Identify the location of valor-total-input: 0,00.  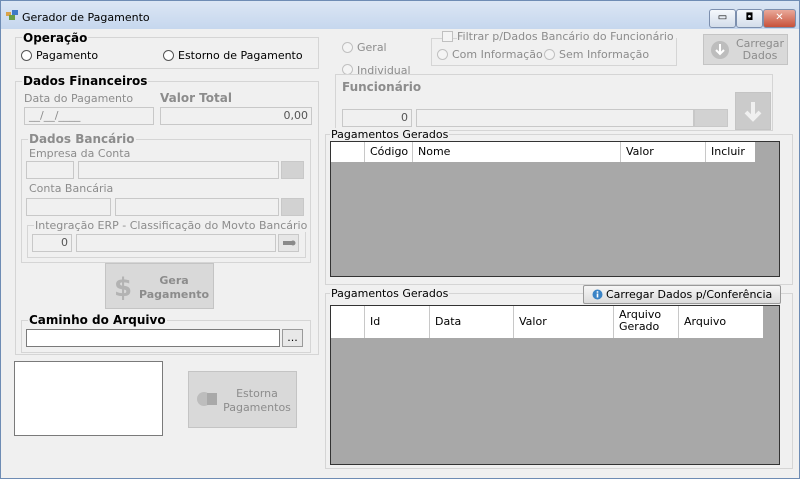
(236, 116).